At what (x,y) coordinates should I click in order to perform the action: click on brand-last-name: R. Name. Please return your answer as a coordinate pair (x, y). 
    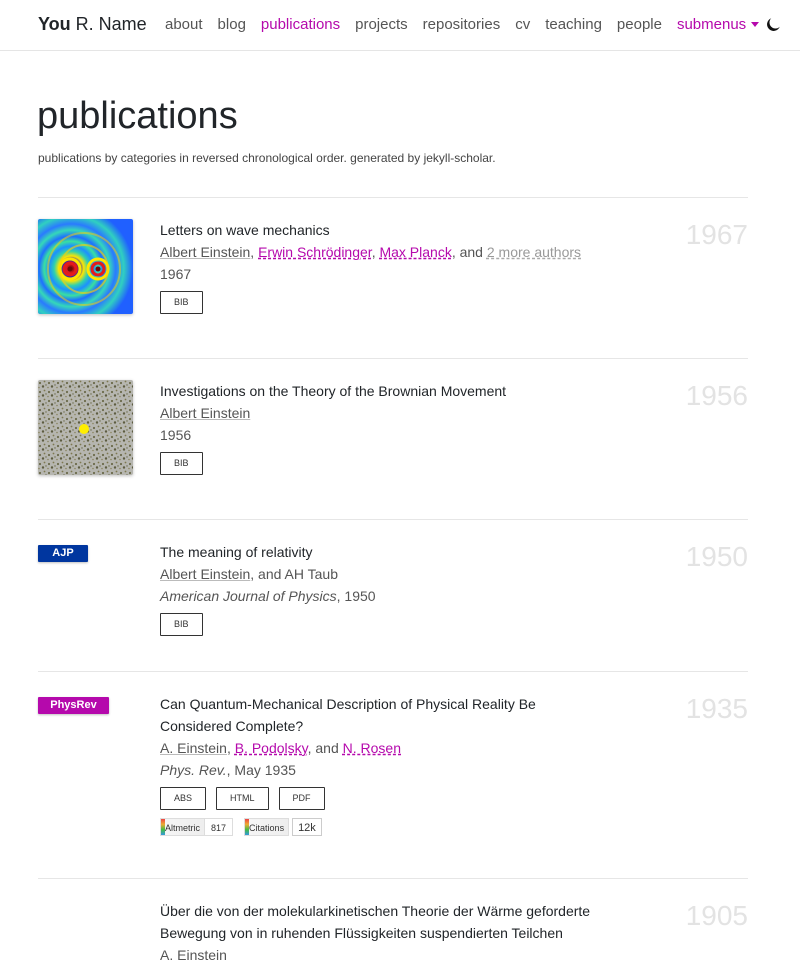
    Looking at the image, I should click on (109, 24).